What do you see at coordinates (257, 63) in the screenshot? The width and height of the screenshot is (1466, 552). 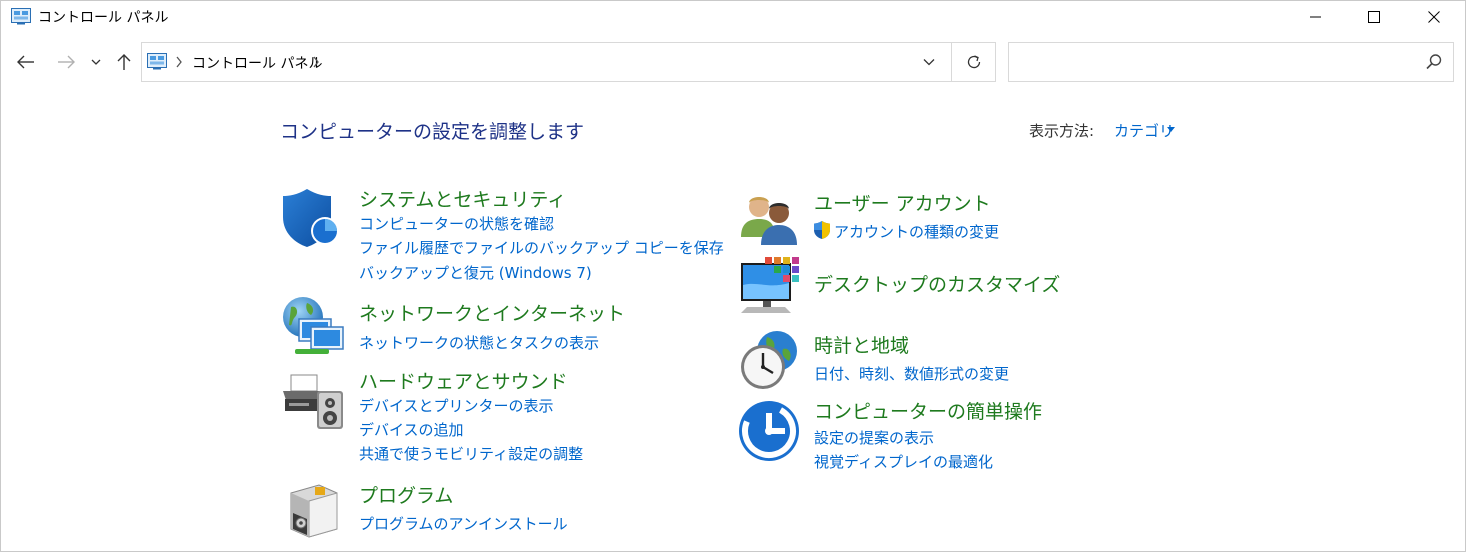 I see `breadcrumb-control-panel: コントロール パネル` at bounding box center [257, 63].